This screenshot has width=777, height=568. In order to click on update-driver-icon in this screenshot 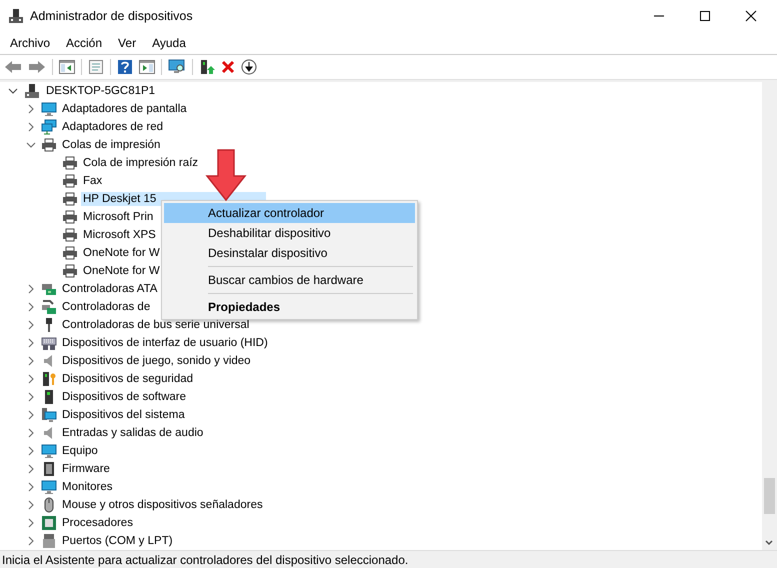, I will do `click(207, 67)`.